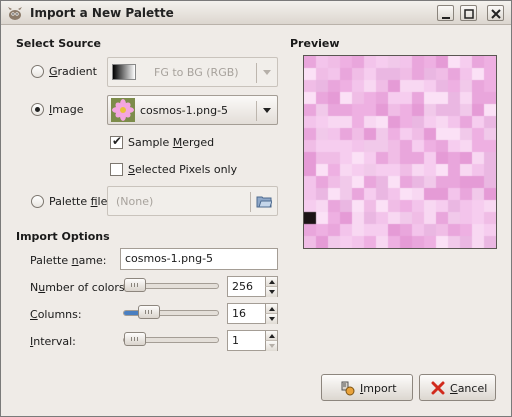  I want to click on palette-file-radio, so click(37, 201).